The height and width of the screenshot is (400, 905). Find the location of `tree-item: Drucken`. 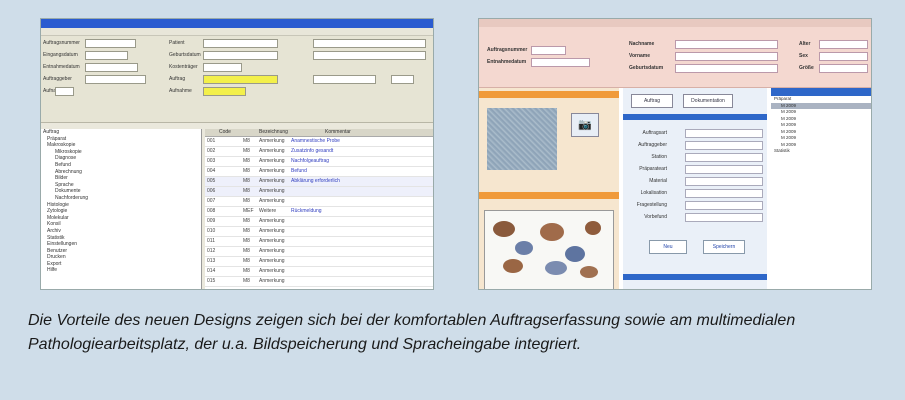

tree-item: Drucken is located at coordinates (121, 257).